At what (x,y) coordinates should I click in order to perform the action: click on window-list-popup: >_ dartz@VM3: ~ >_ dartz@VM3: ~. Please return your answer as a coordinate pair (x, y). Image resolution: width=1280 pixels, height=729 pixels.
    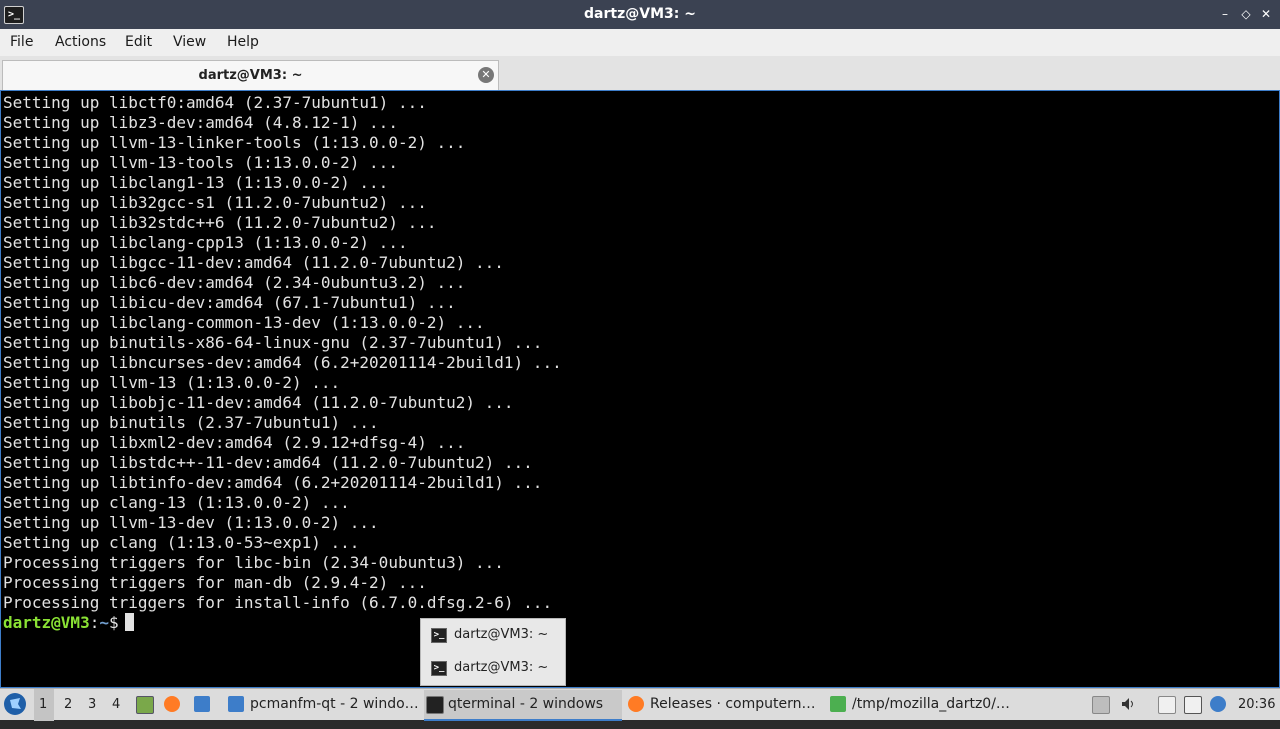
    Looking at the image, I should click on (493, 652).